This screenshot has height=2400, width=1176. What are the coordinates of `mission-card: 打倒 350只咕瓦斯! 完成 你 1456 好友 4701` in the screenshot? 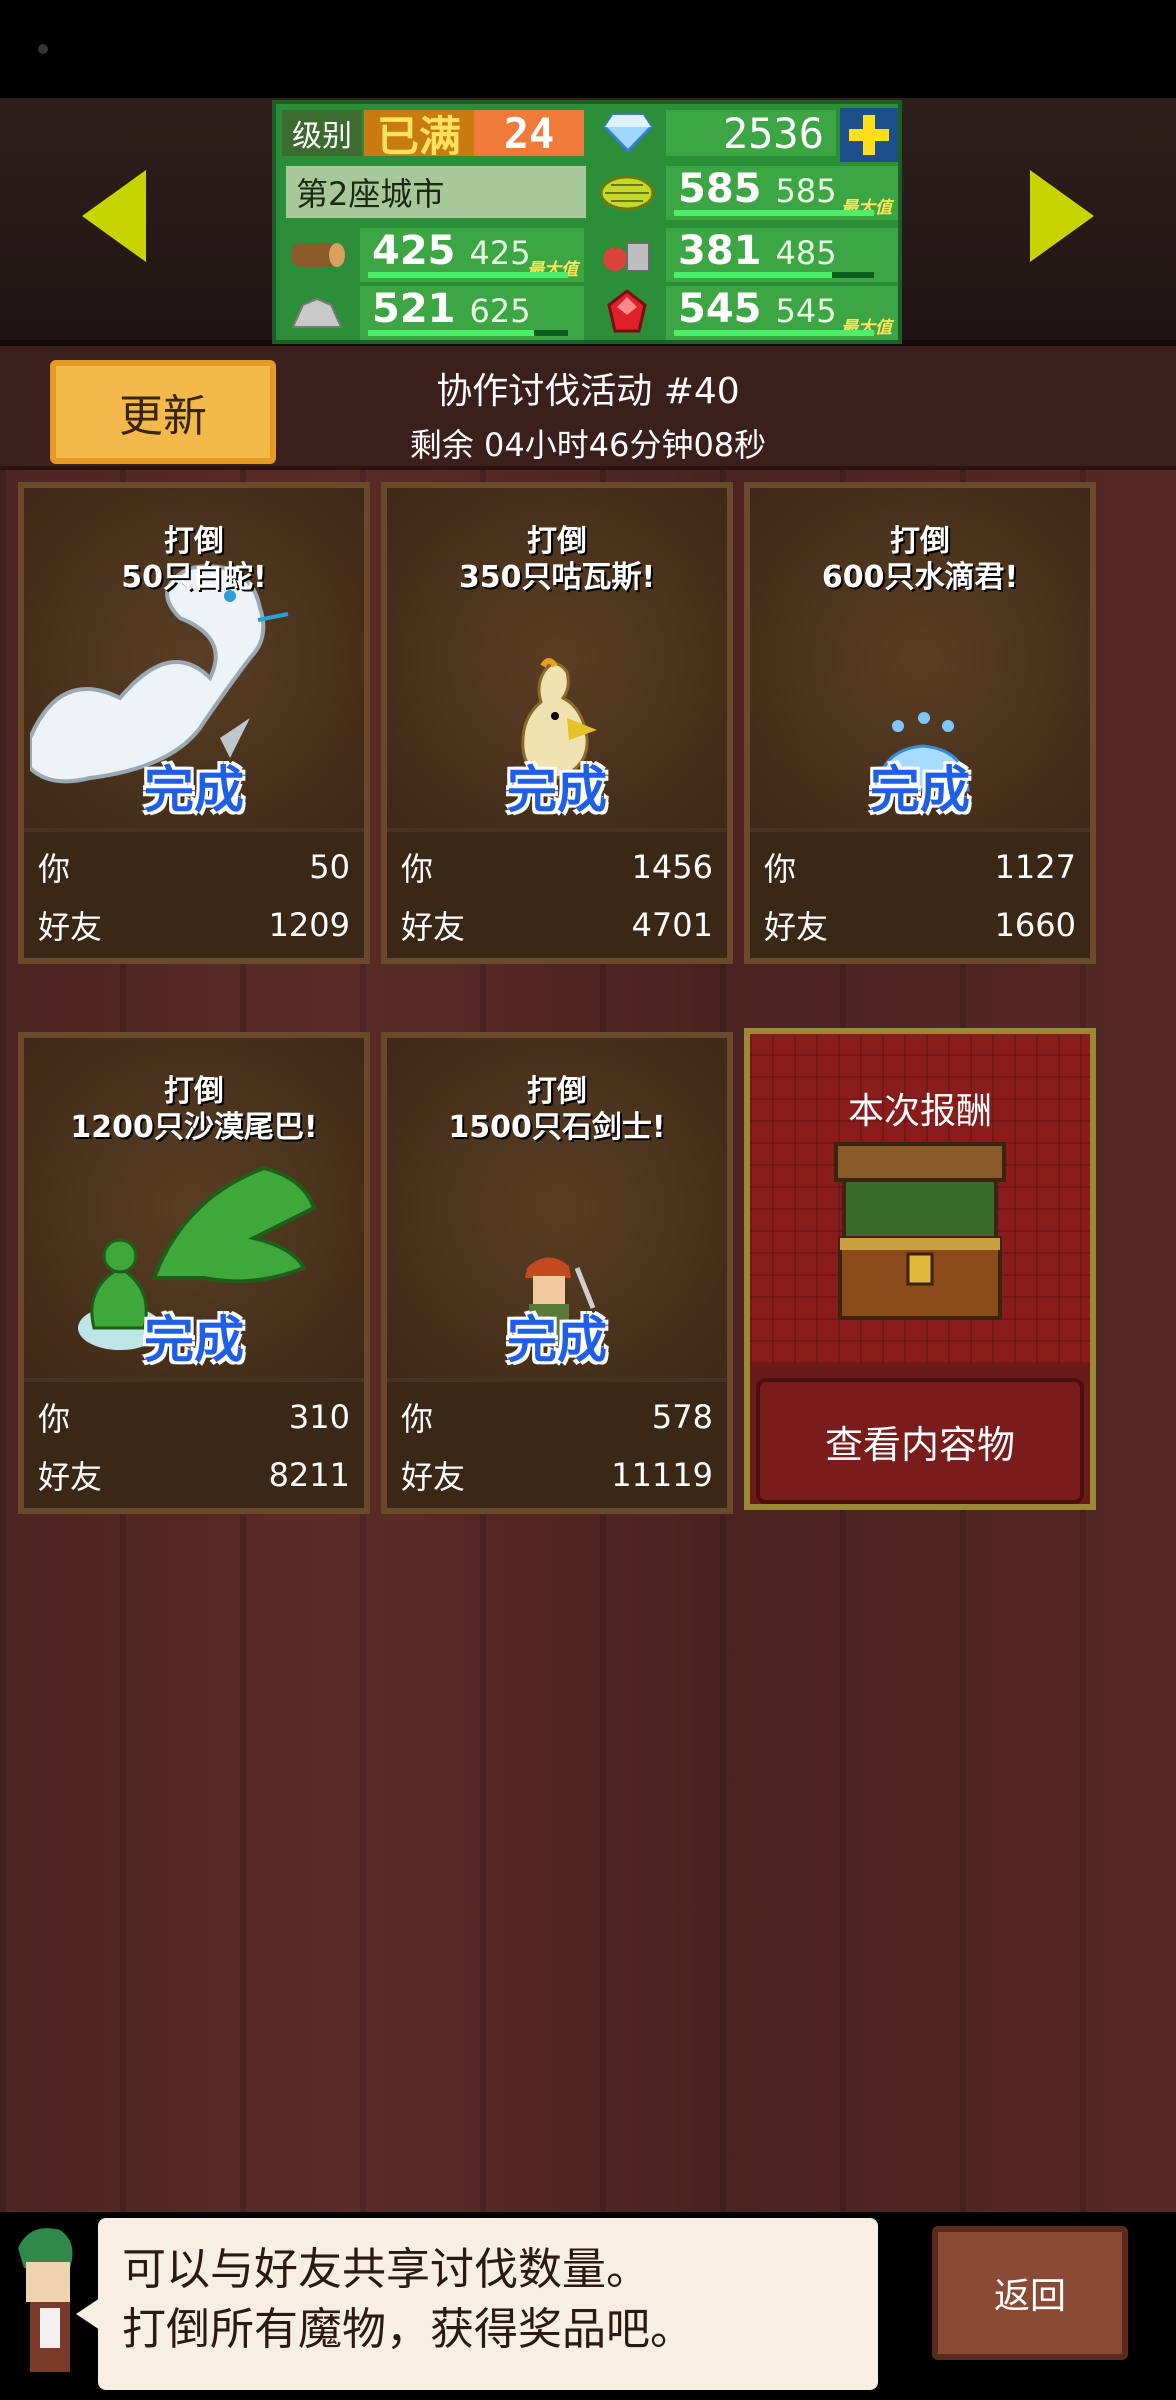 It's located at (557, 723).